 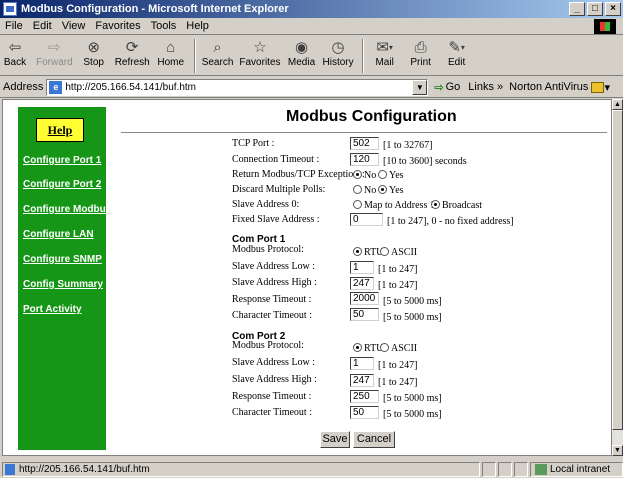 I want to click on com2-rtu-radio: RTU, so click(x=368, y=348).